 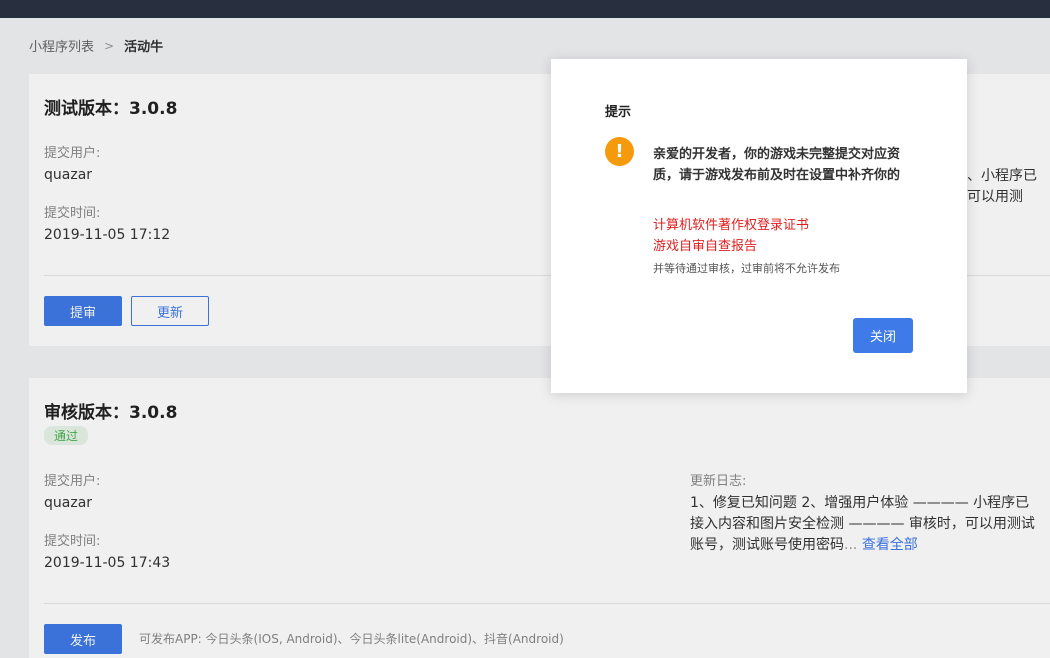 I want to click on dialog-note: 并等待通过审核，过审前将不允许发布, so click(x=746, y=268).